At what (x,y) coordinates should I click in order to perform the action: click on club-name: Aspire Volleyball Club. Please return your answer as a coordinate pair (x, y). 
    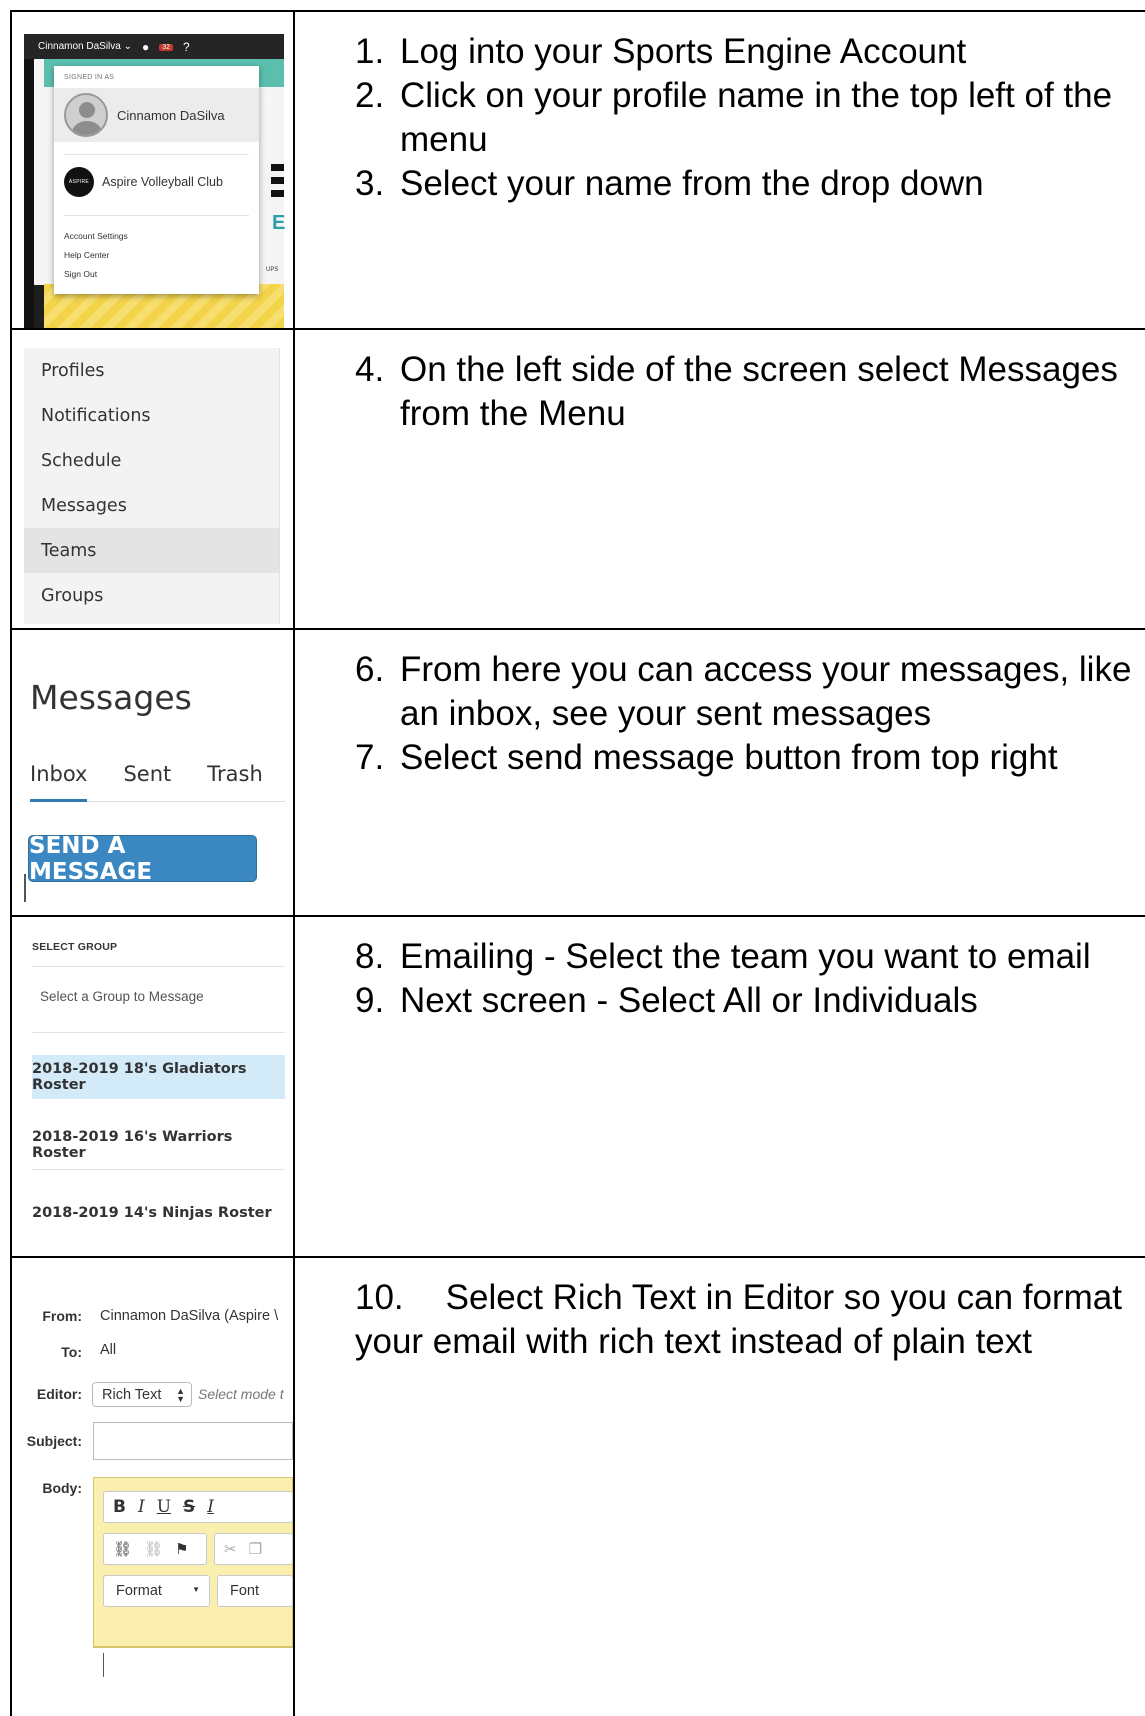
    Looking at the image, I should click on (162, 182).